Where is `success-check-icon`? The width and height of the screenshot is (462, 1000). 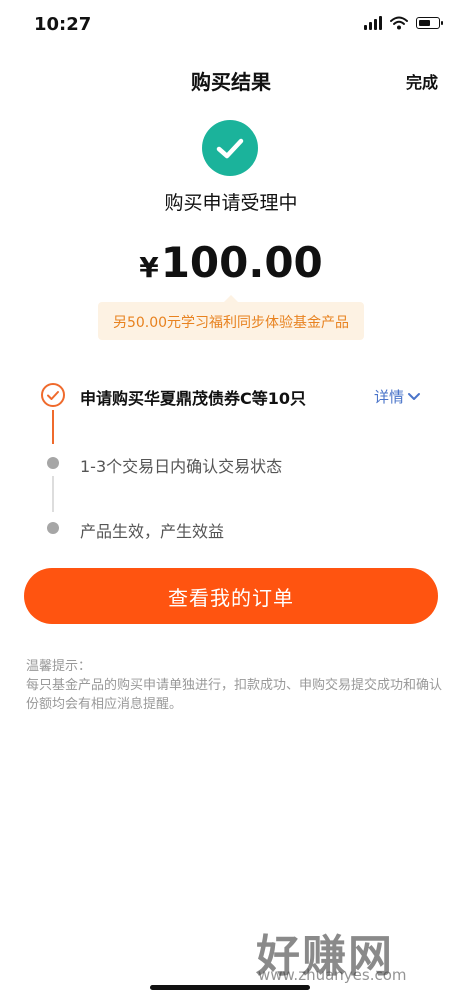
success-check-icon is located at coordinates (230, 148).